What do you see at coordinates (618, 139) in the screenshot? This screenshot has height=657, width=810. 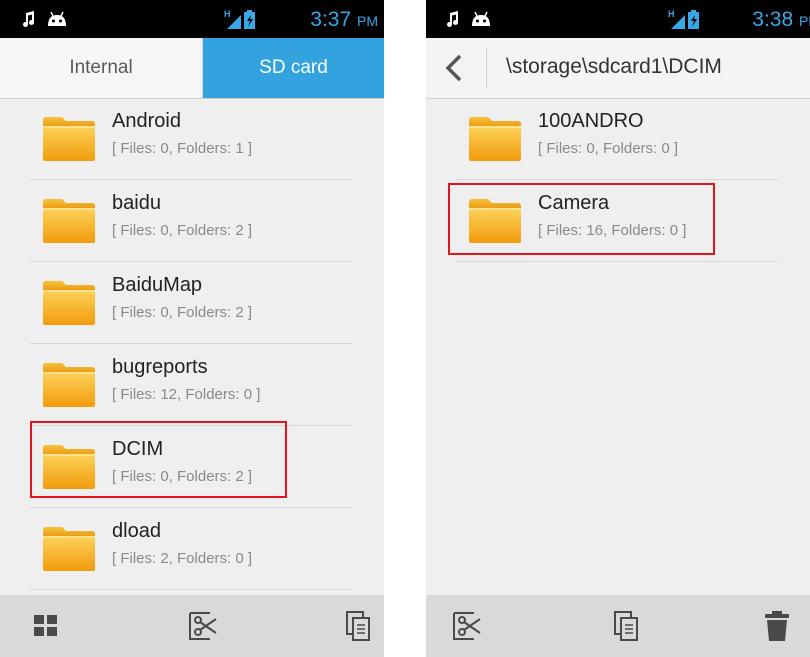 I see `folder-row: 100ANDRO [ Files: 0, Folders: 0 ]` at bounding box center [618, 139].